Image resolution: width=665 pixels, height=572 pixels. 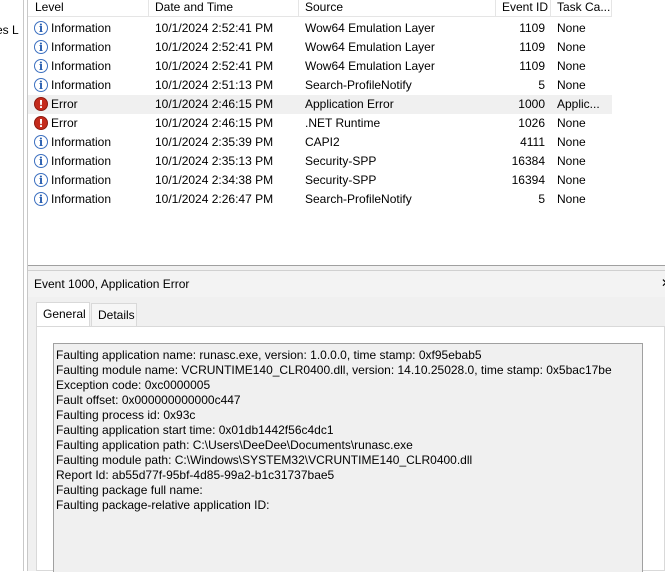 I want to click on event-id: 1026, so click(x=531, y=123).